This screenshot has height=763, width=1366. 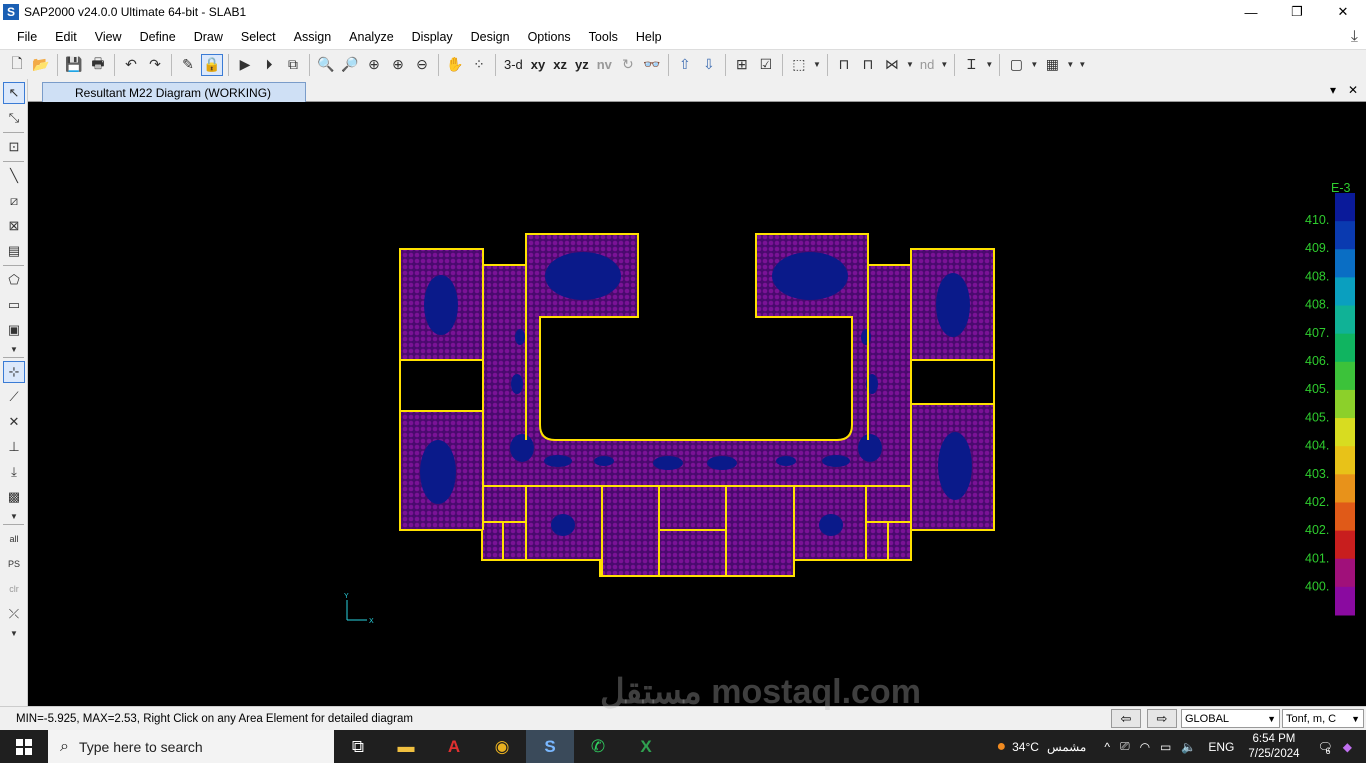 What do you see at coordinates (649, 37) in the screenshot?
I see `menu-help: Help` at bounding box center [649, 37].